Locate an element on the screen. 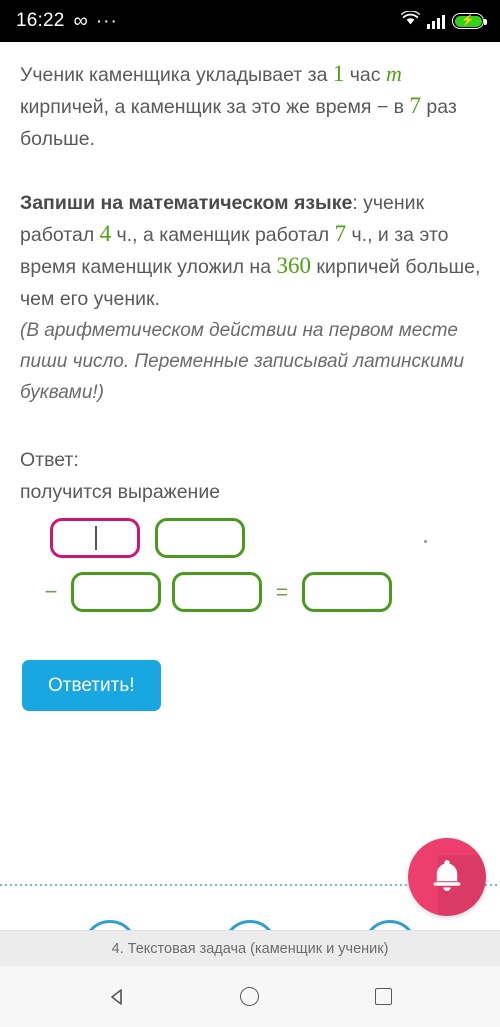  home-icon is located at coordinates (250, 996).